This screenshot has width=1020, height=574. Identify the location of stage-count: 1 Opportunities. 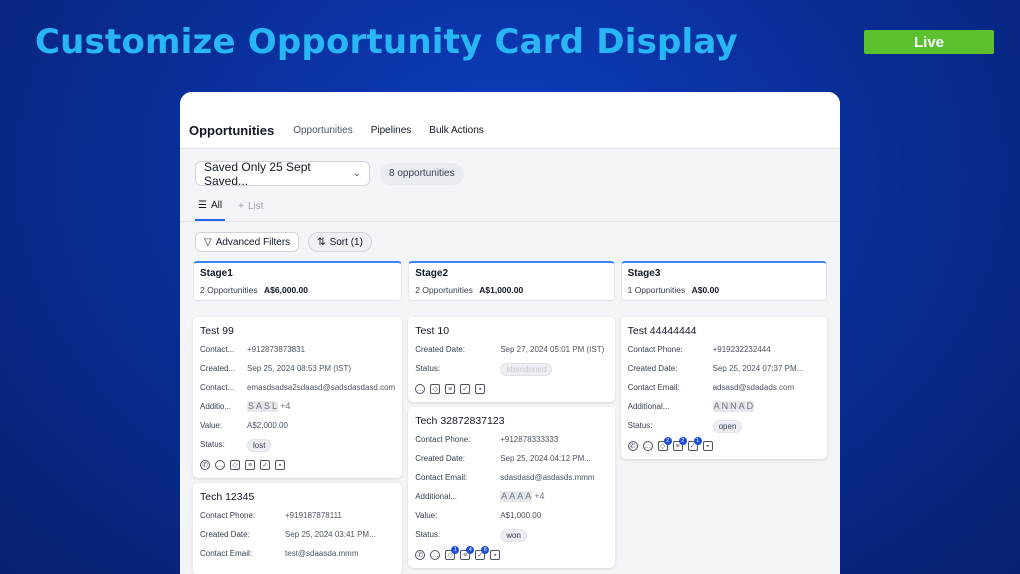
(656, 290).